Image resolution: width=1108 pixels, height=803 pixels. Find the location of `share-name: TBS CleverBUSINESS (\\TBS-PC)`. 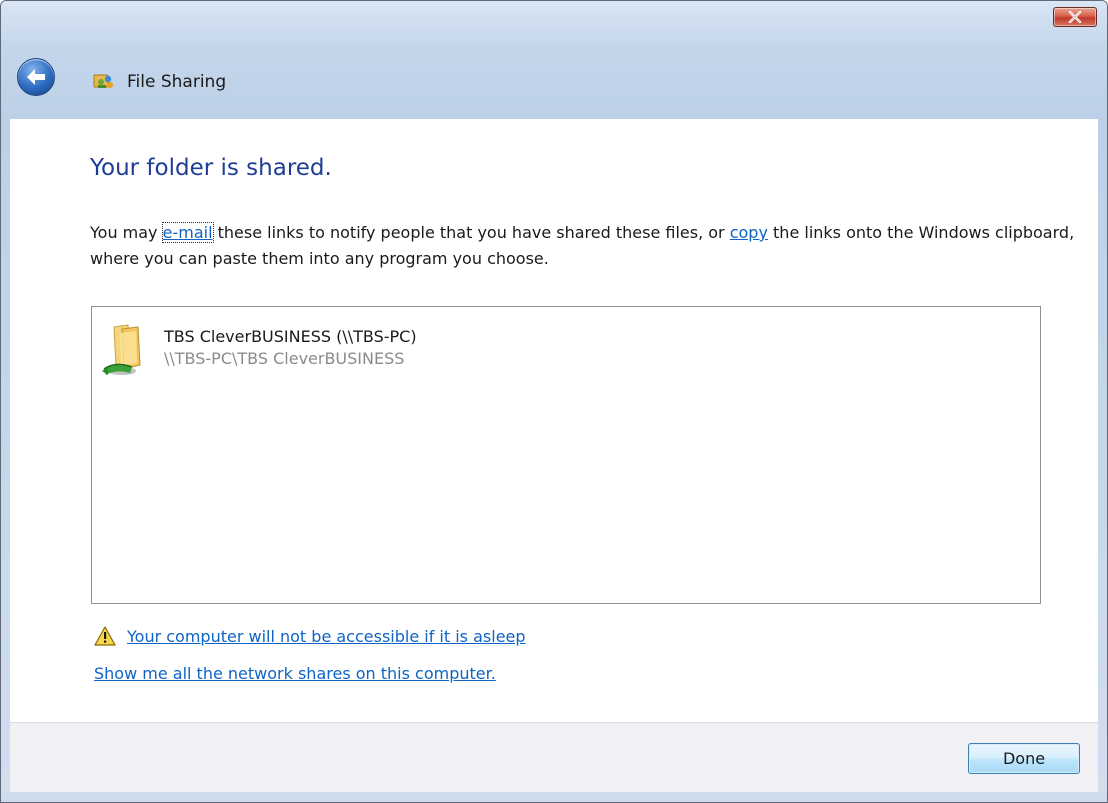

share-name: TBS CleverBUSINESS (\\TBS-PC) is located at coordinates (290, 336).